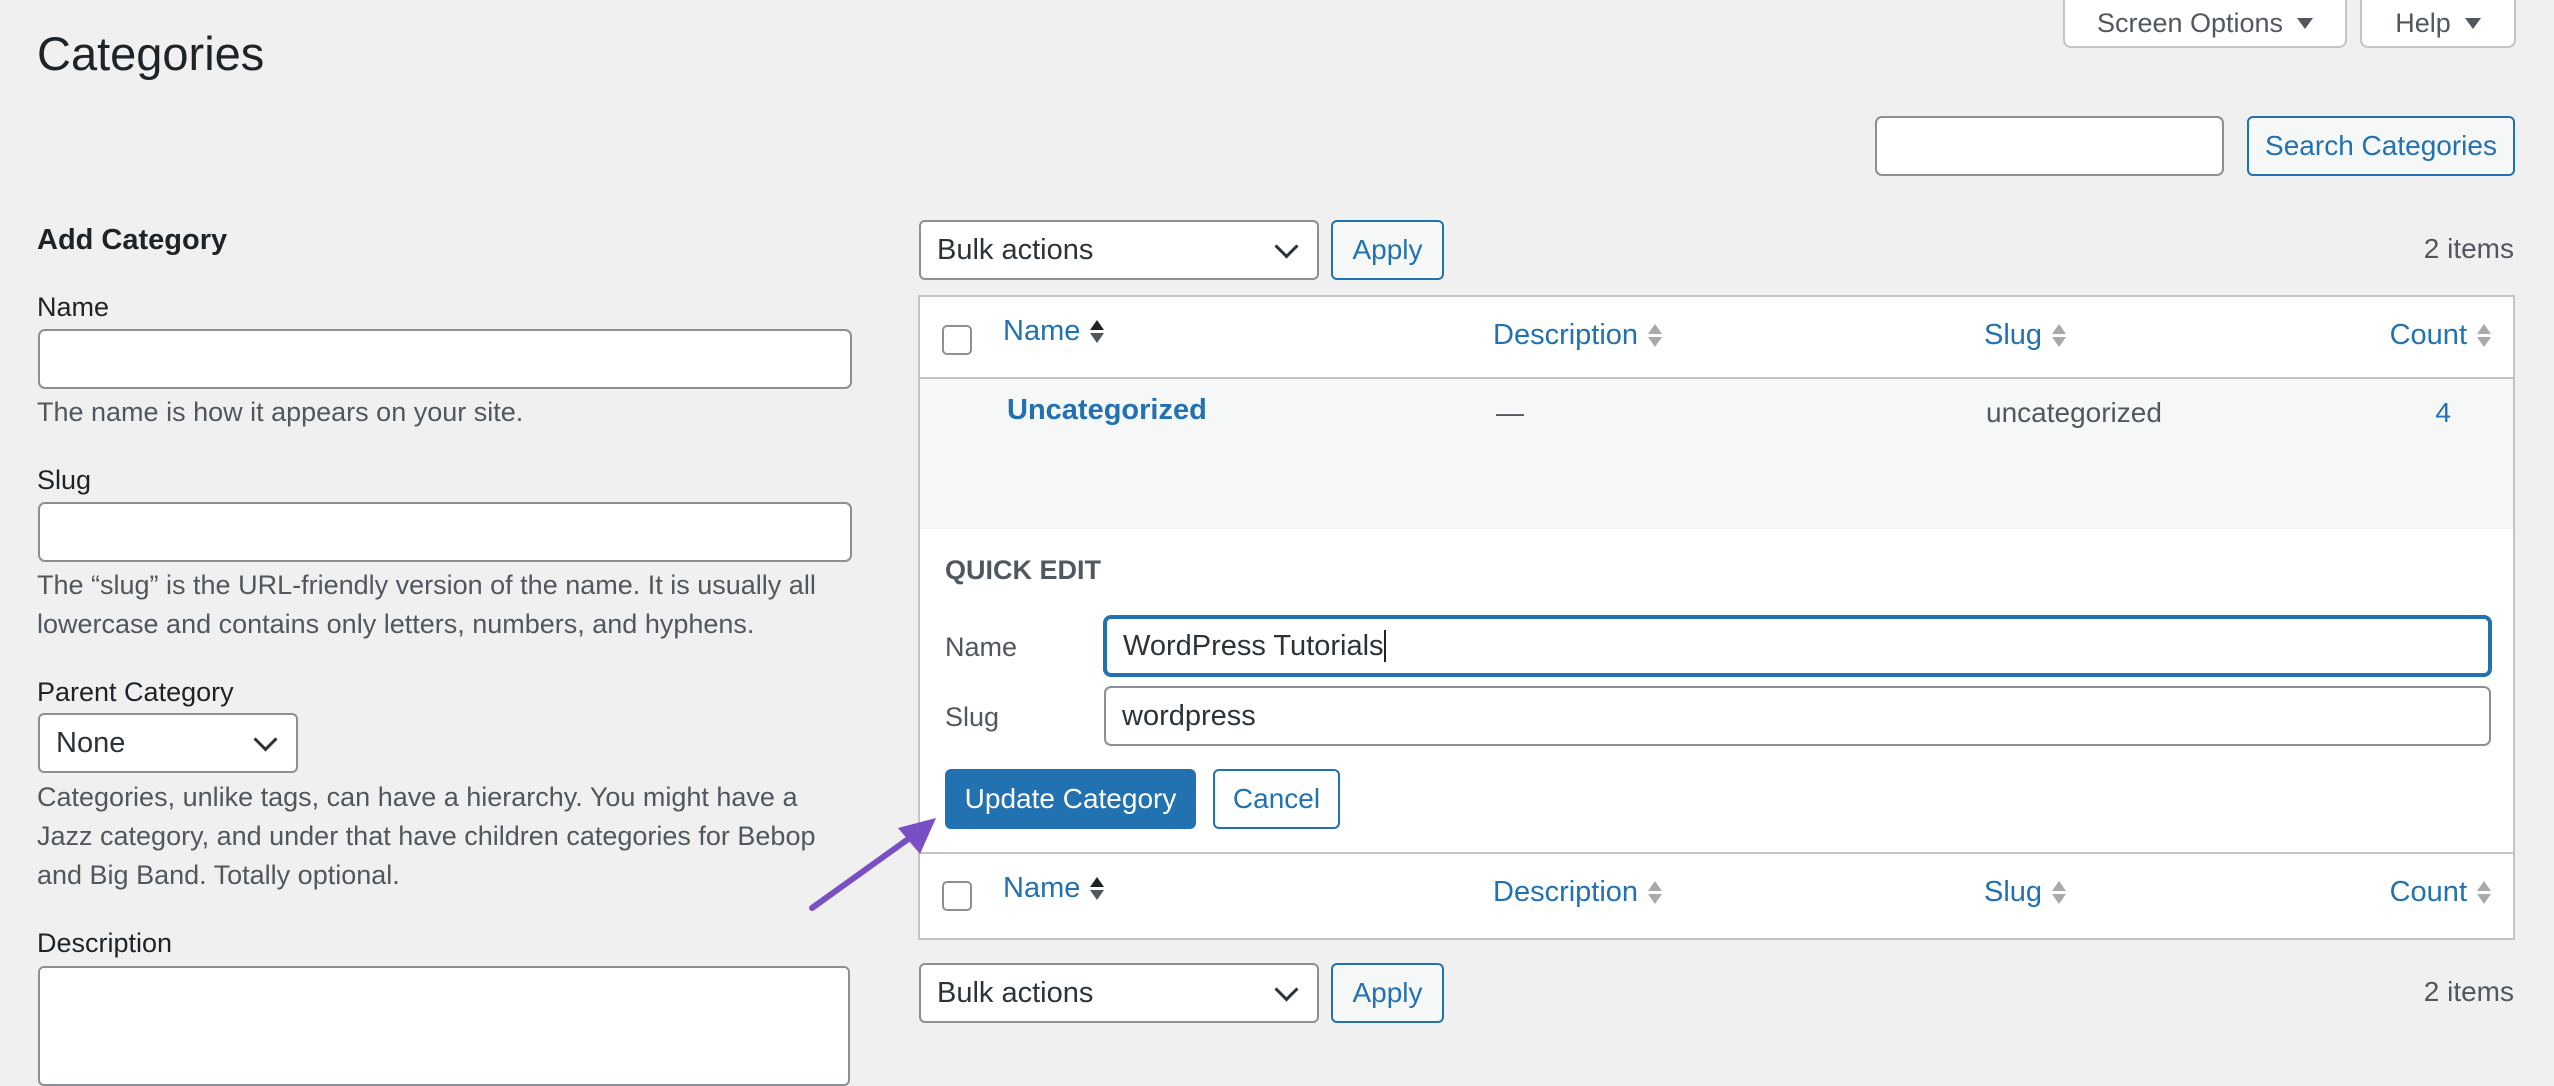 This screenshot has width=2554, height=1086. What do you see at coordinates (135, 692) in the screenshot?
I see `parent-category-label: Parent Category` at bounding box center [135, 692].